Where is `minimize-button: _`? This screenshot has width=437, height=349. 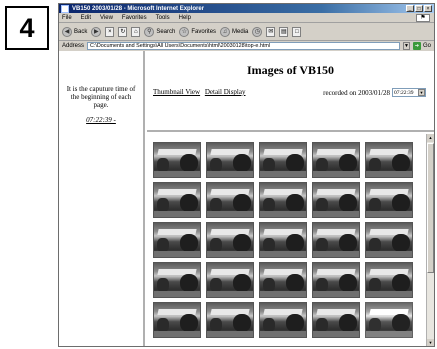
minimize-button: _ is located at coordinates (410, 8).